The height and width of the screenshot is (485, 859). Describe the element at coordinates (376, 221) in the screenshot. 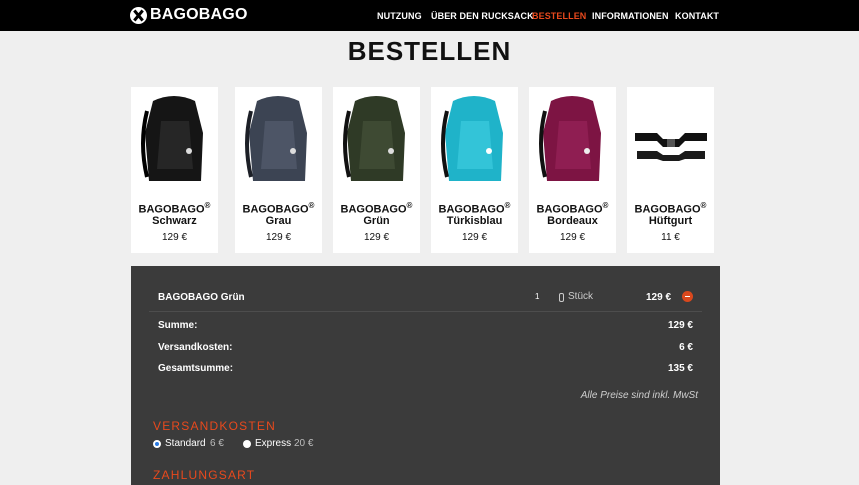

I see `product-color: Grün` at that location.